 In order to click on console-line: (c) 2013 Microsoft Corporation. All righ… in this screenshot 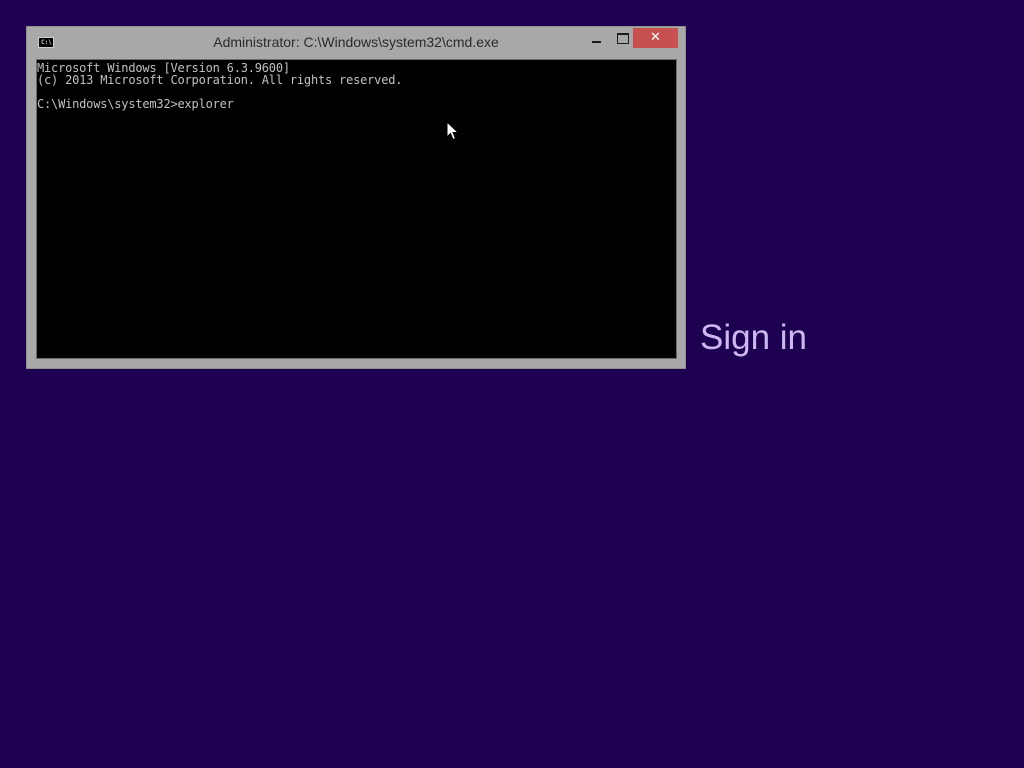, I will do `click(220, 80)`.